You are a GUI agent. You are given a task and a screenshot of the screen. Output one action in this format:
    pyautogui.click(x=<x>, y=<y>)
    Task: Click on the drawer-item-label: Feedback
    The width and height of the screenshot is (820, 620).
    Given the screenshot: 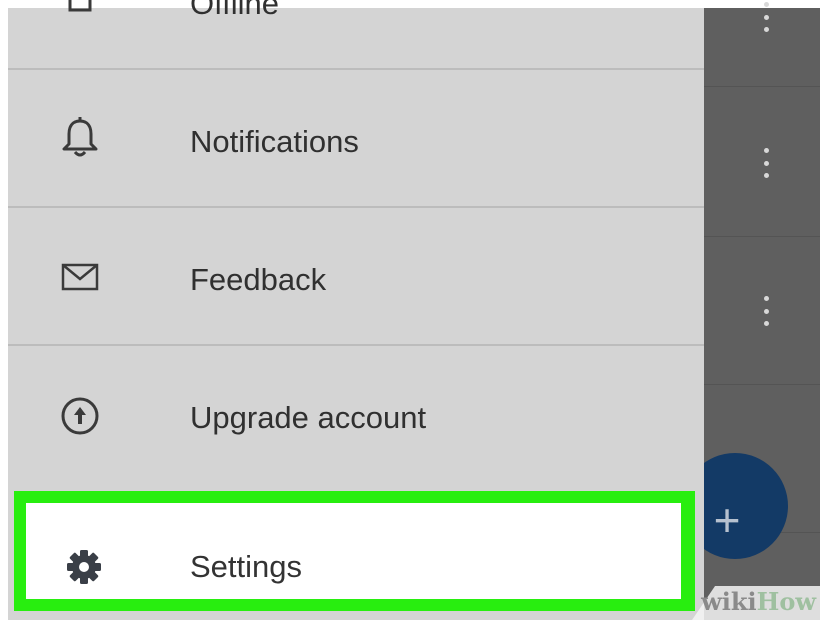 What is the action you would take?
    pyautogui.click(x=258, y=279)
    